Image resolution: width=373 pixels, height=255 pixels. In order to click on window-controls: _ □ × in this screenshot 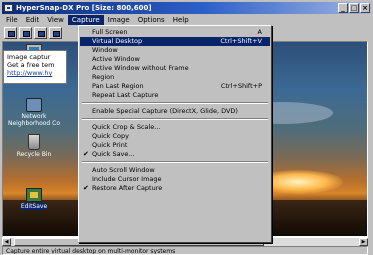, I will do `click(354, 8)`.